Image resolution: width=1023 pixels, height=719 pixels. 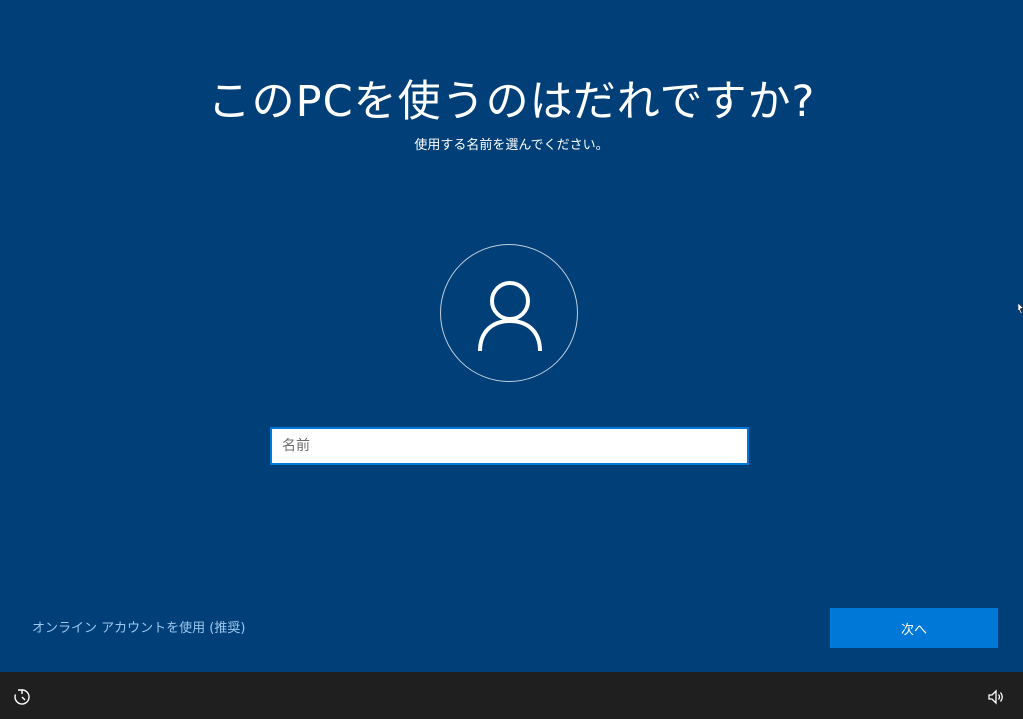 I want to click on next-button: 次へ, so click(x=914, y=628).